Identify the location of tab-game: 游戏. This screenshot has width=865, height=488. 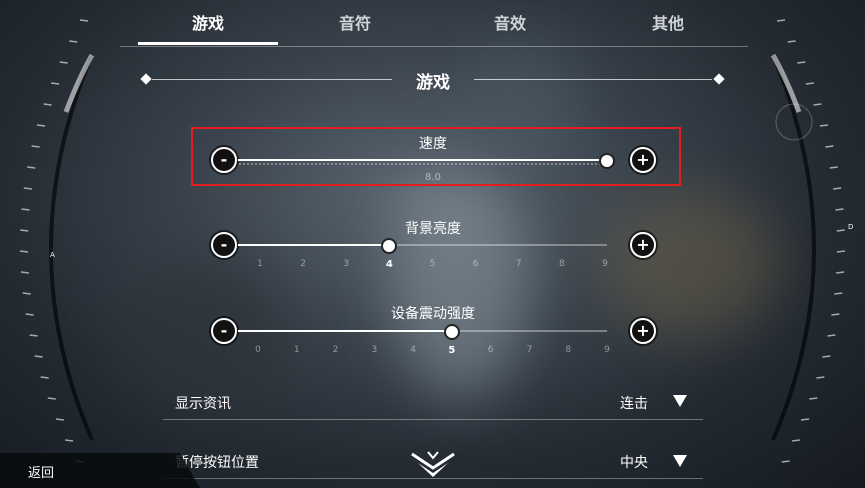
(208, 26).